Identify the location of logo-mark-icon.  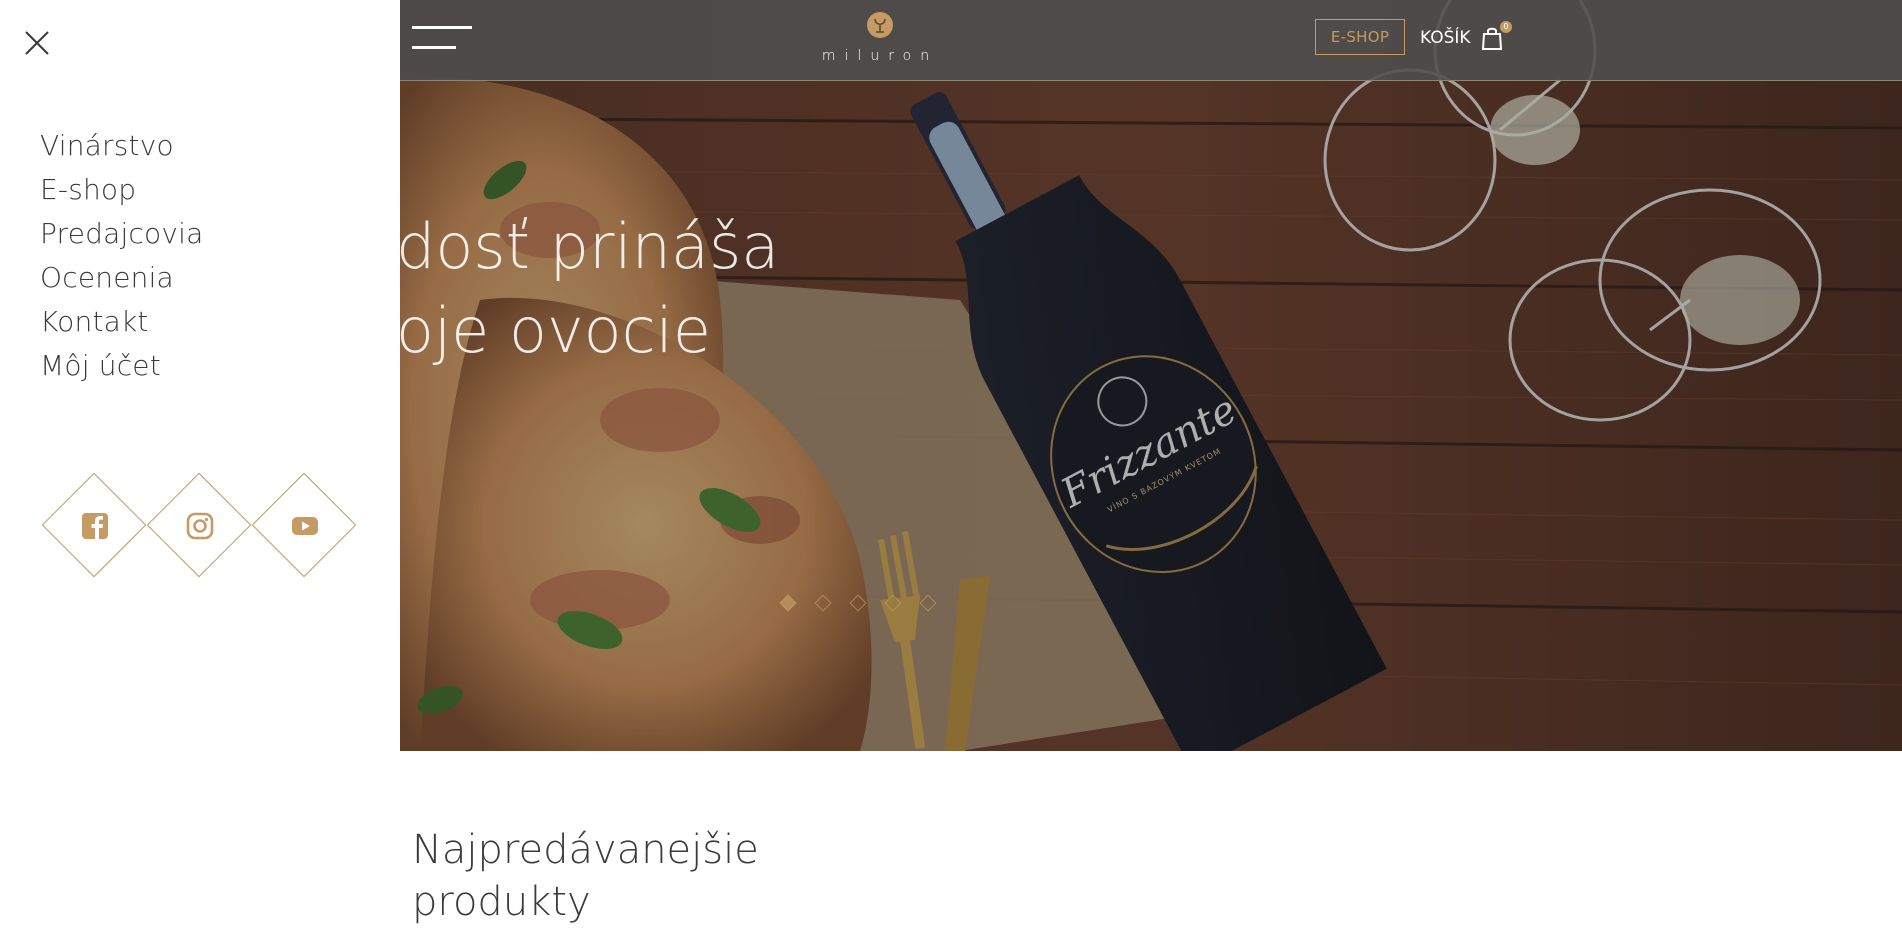
(880, 25).